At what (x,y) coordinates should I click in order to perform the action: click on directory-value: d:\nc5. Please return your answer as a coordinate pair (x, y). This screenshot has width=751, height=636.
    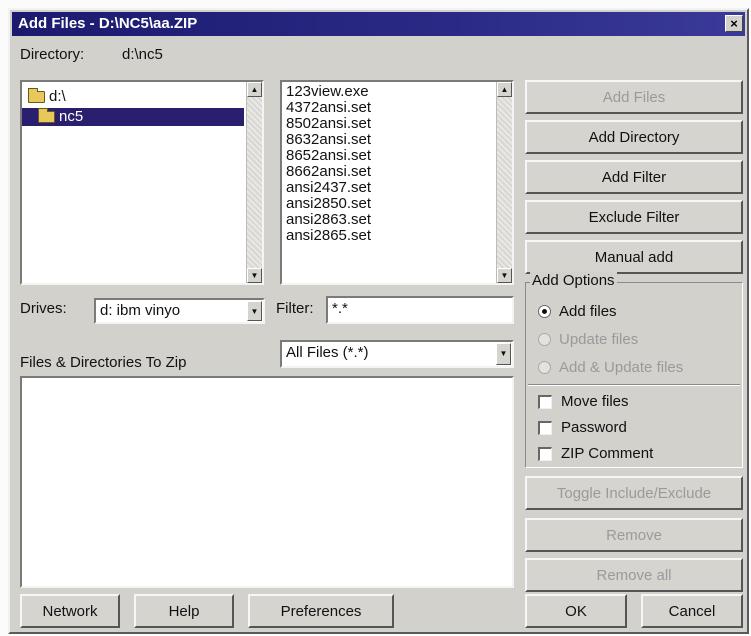
    Looking at the image, I should click on (142, 54).